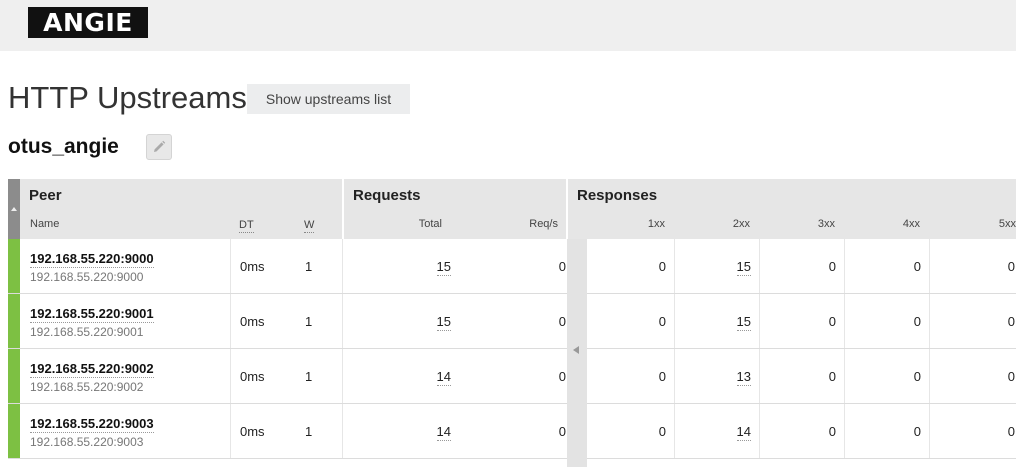 This screenshot has width=1016, height=467. I want to click on responses-2xx: 13, so click(743, 377).